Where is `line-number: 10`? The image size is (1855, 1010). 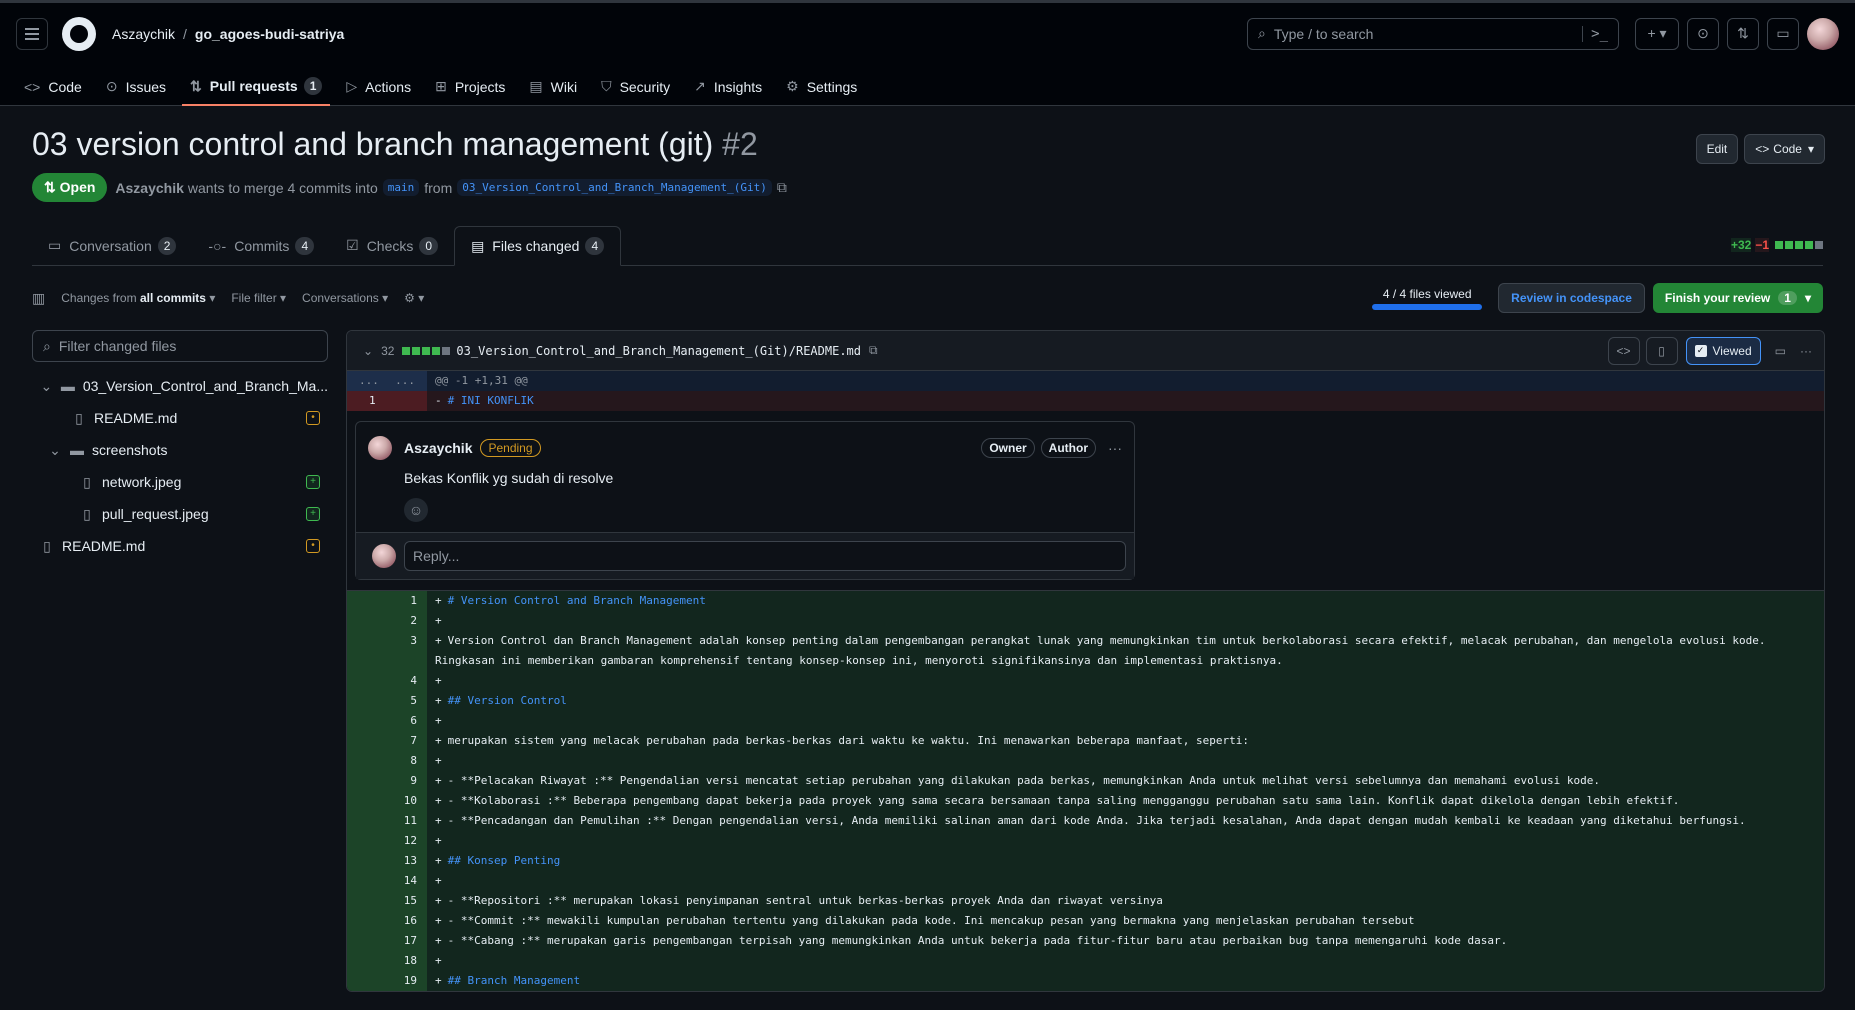
line-number: 10 is located at coordinates (387, 801).